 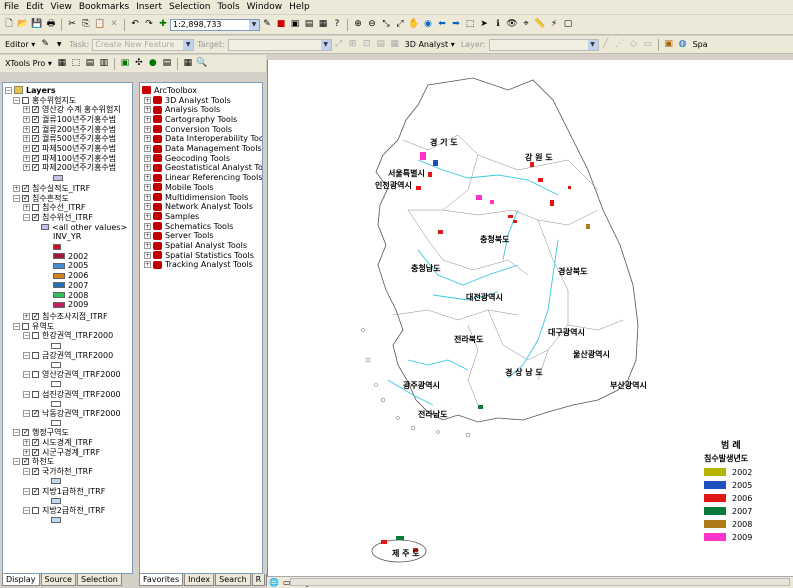 What do you see at coordinates (188, 64) in the screenshot?
I see `xtools-export-icon: ▦` at bounding box center [188, 64].